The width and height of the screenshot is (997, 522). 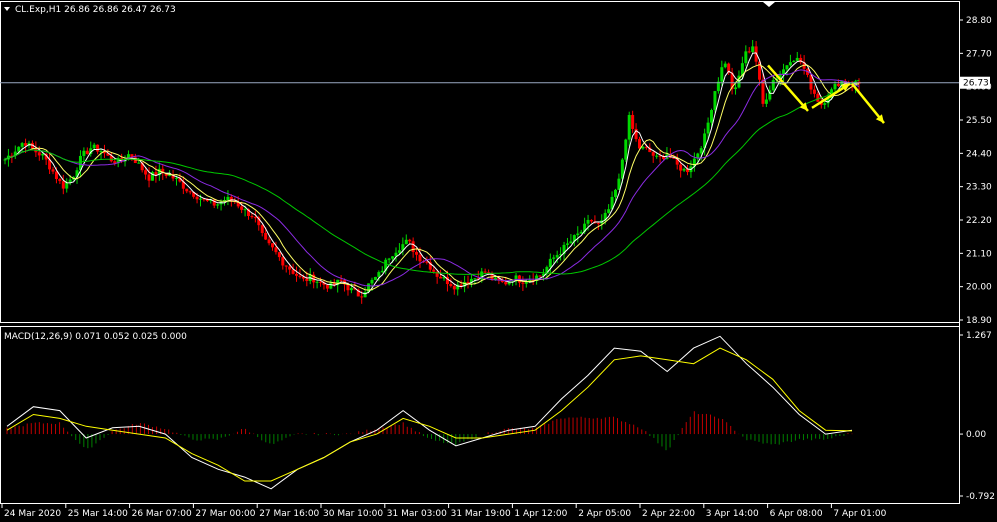 What do you see at coordinates (732, 514) in the screenshot?
I see `time-tick-label: 3 Apr 14:00` at bounding box center [732, 514].